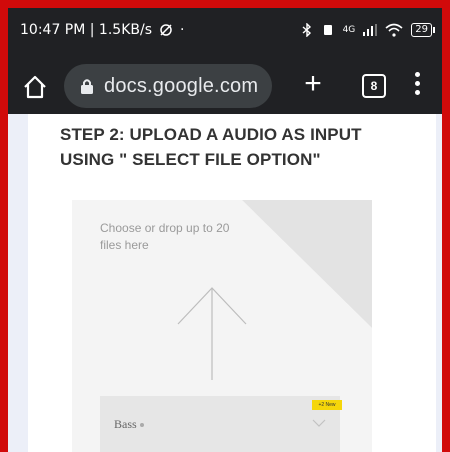  What do you see at coordinates (35, 87) in the screenshot?
I see `home-icon` at bounding box center [35, 87].